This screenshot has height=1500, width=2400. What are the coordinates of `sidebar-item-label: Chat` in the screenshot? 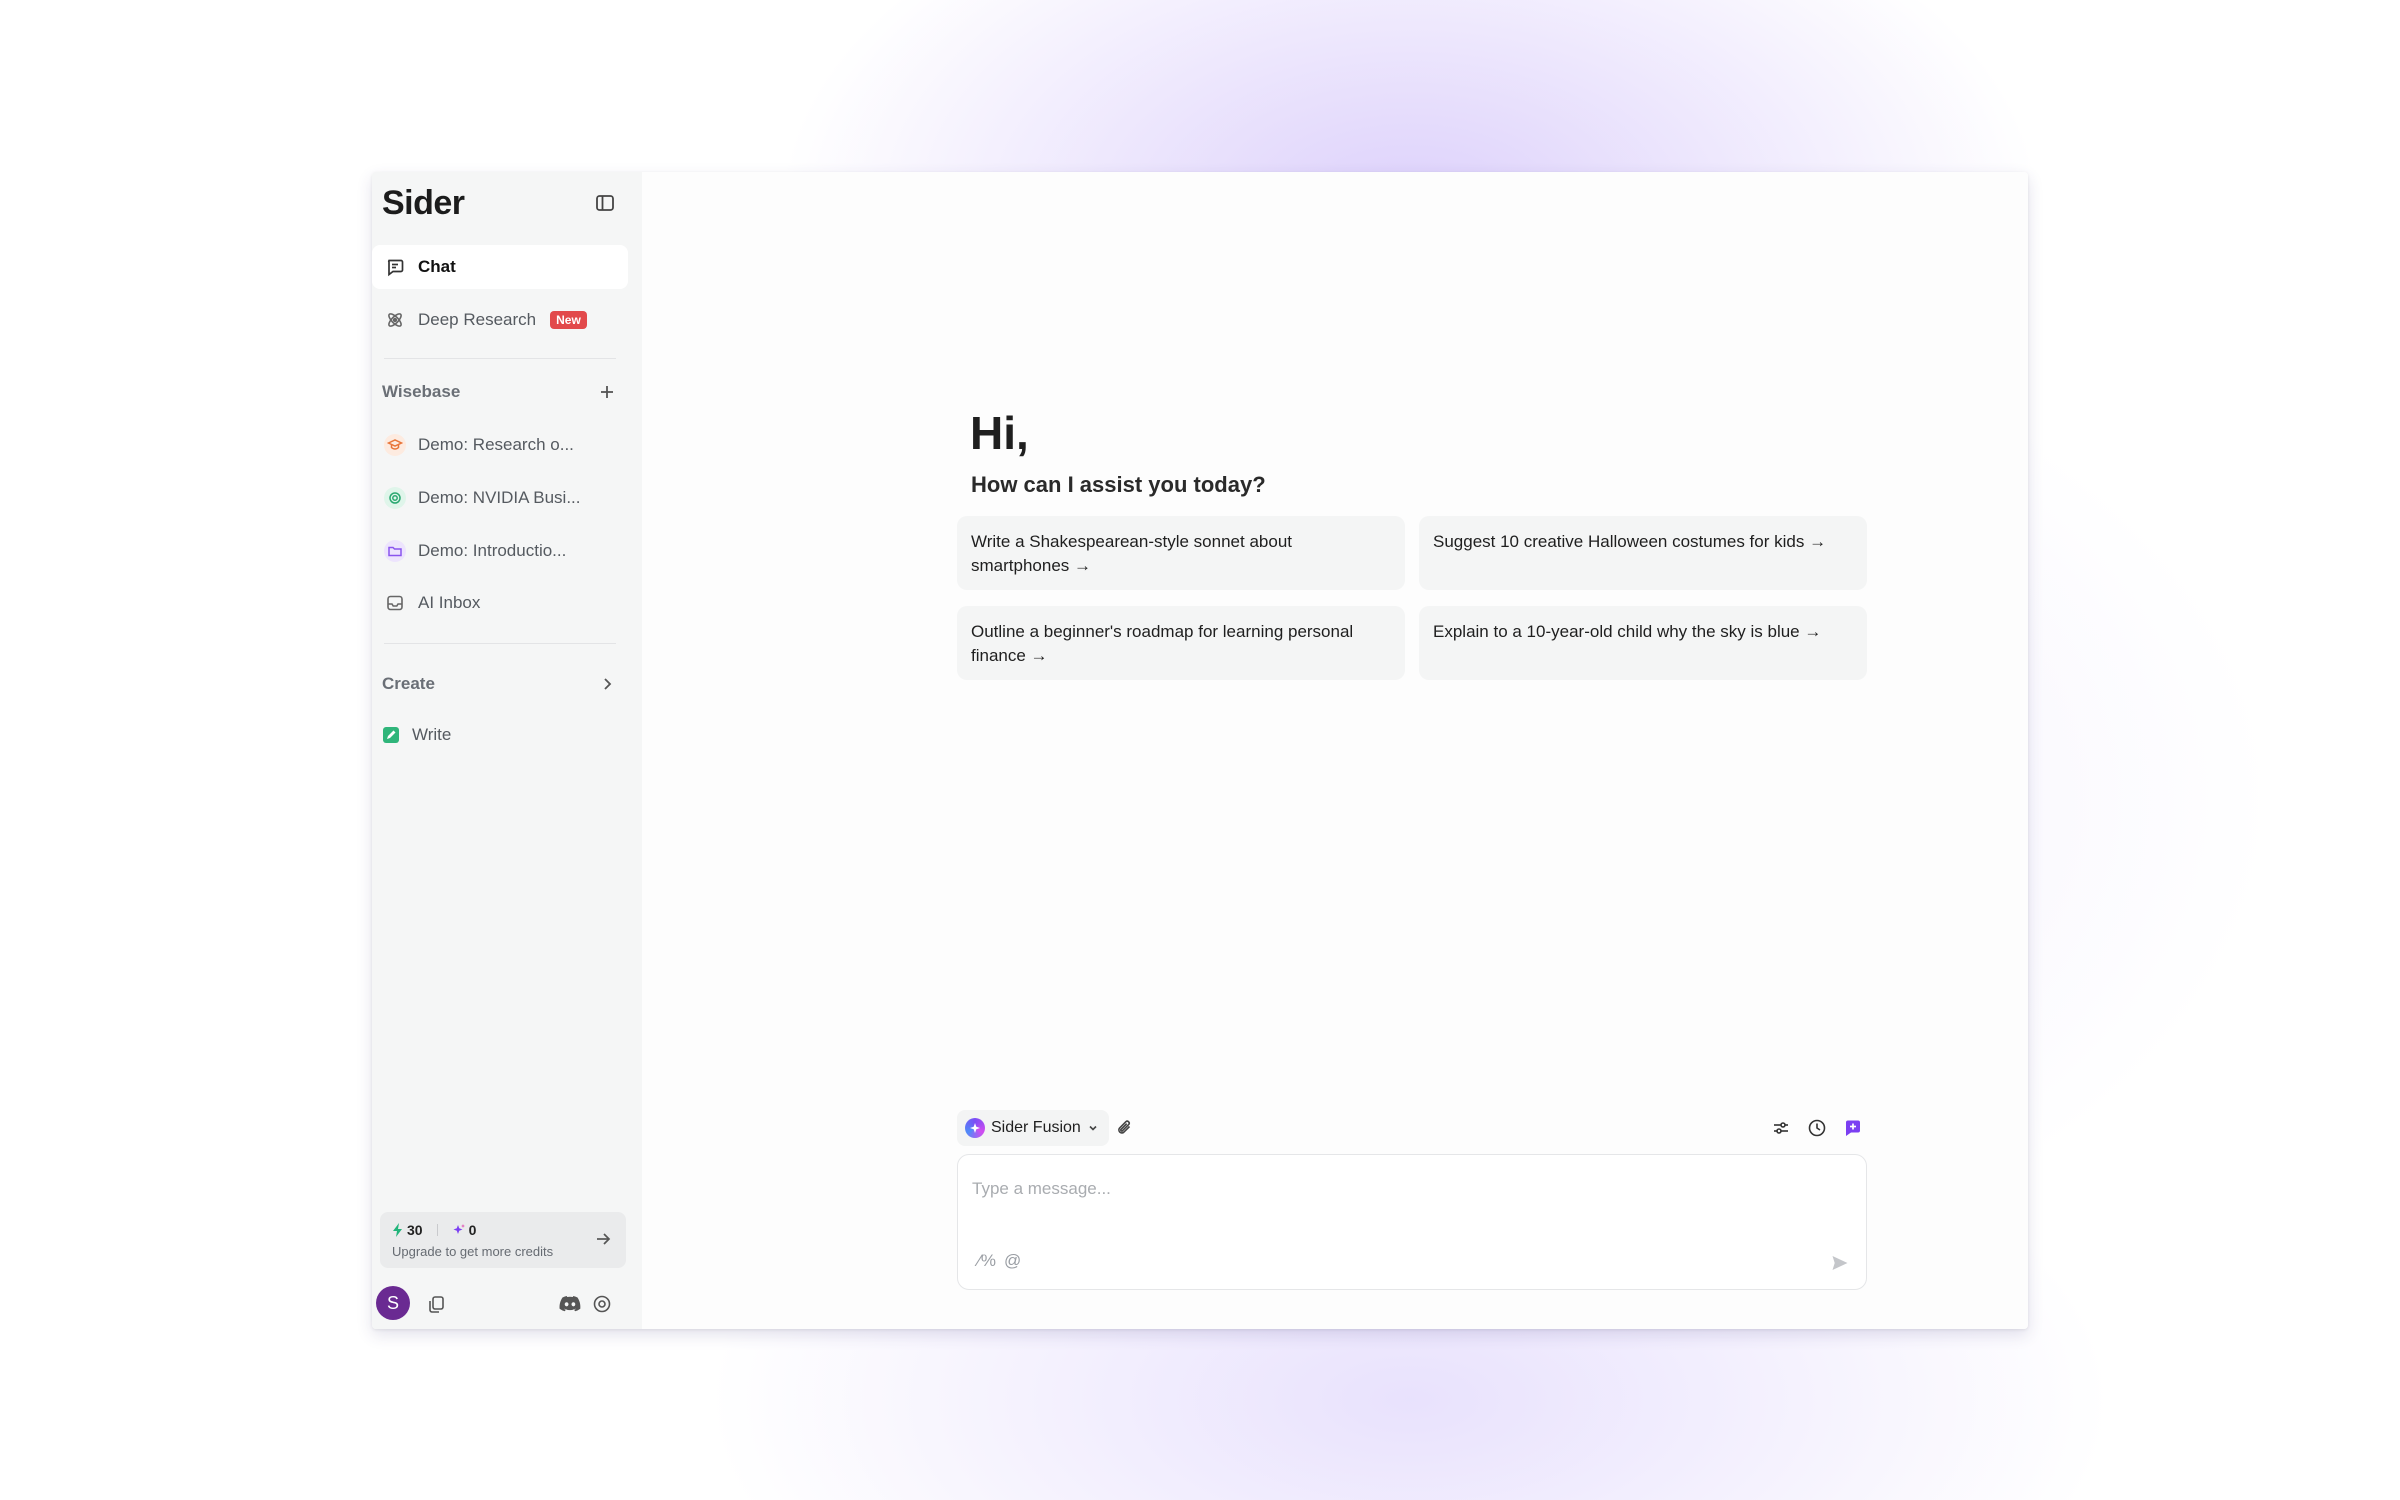 It's located at (437, 266).